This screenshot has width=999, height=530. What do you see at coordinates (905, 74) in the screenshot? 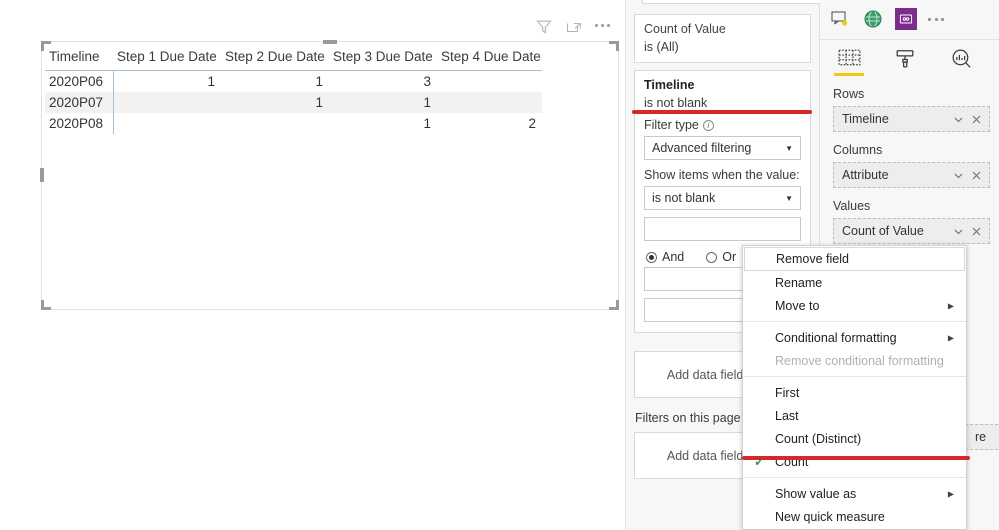
I see `format-tab-indicator` at bounding box center [905, 74].